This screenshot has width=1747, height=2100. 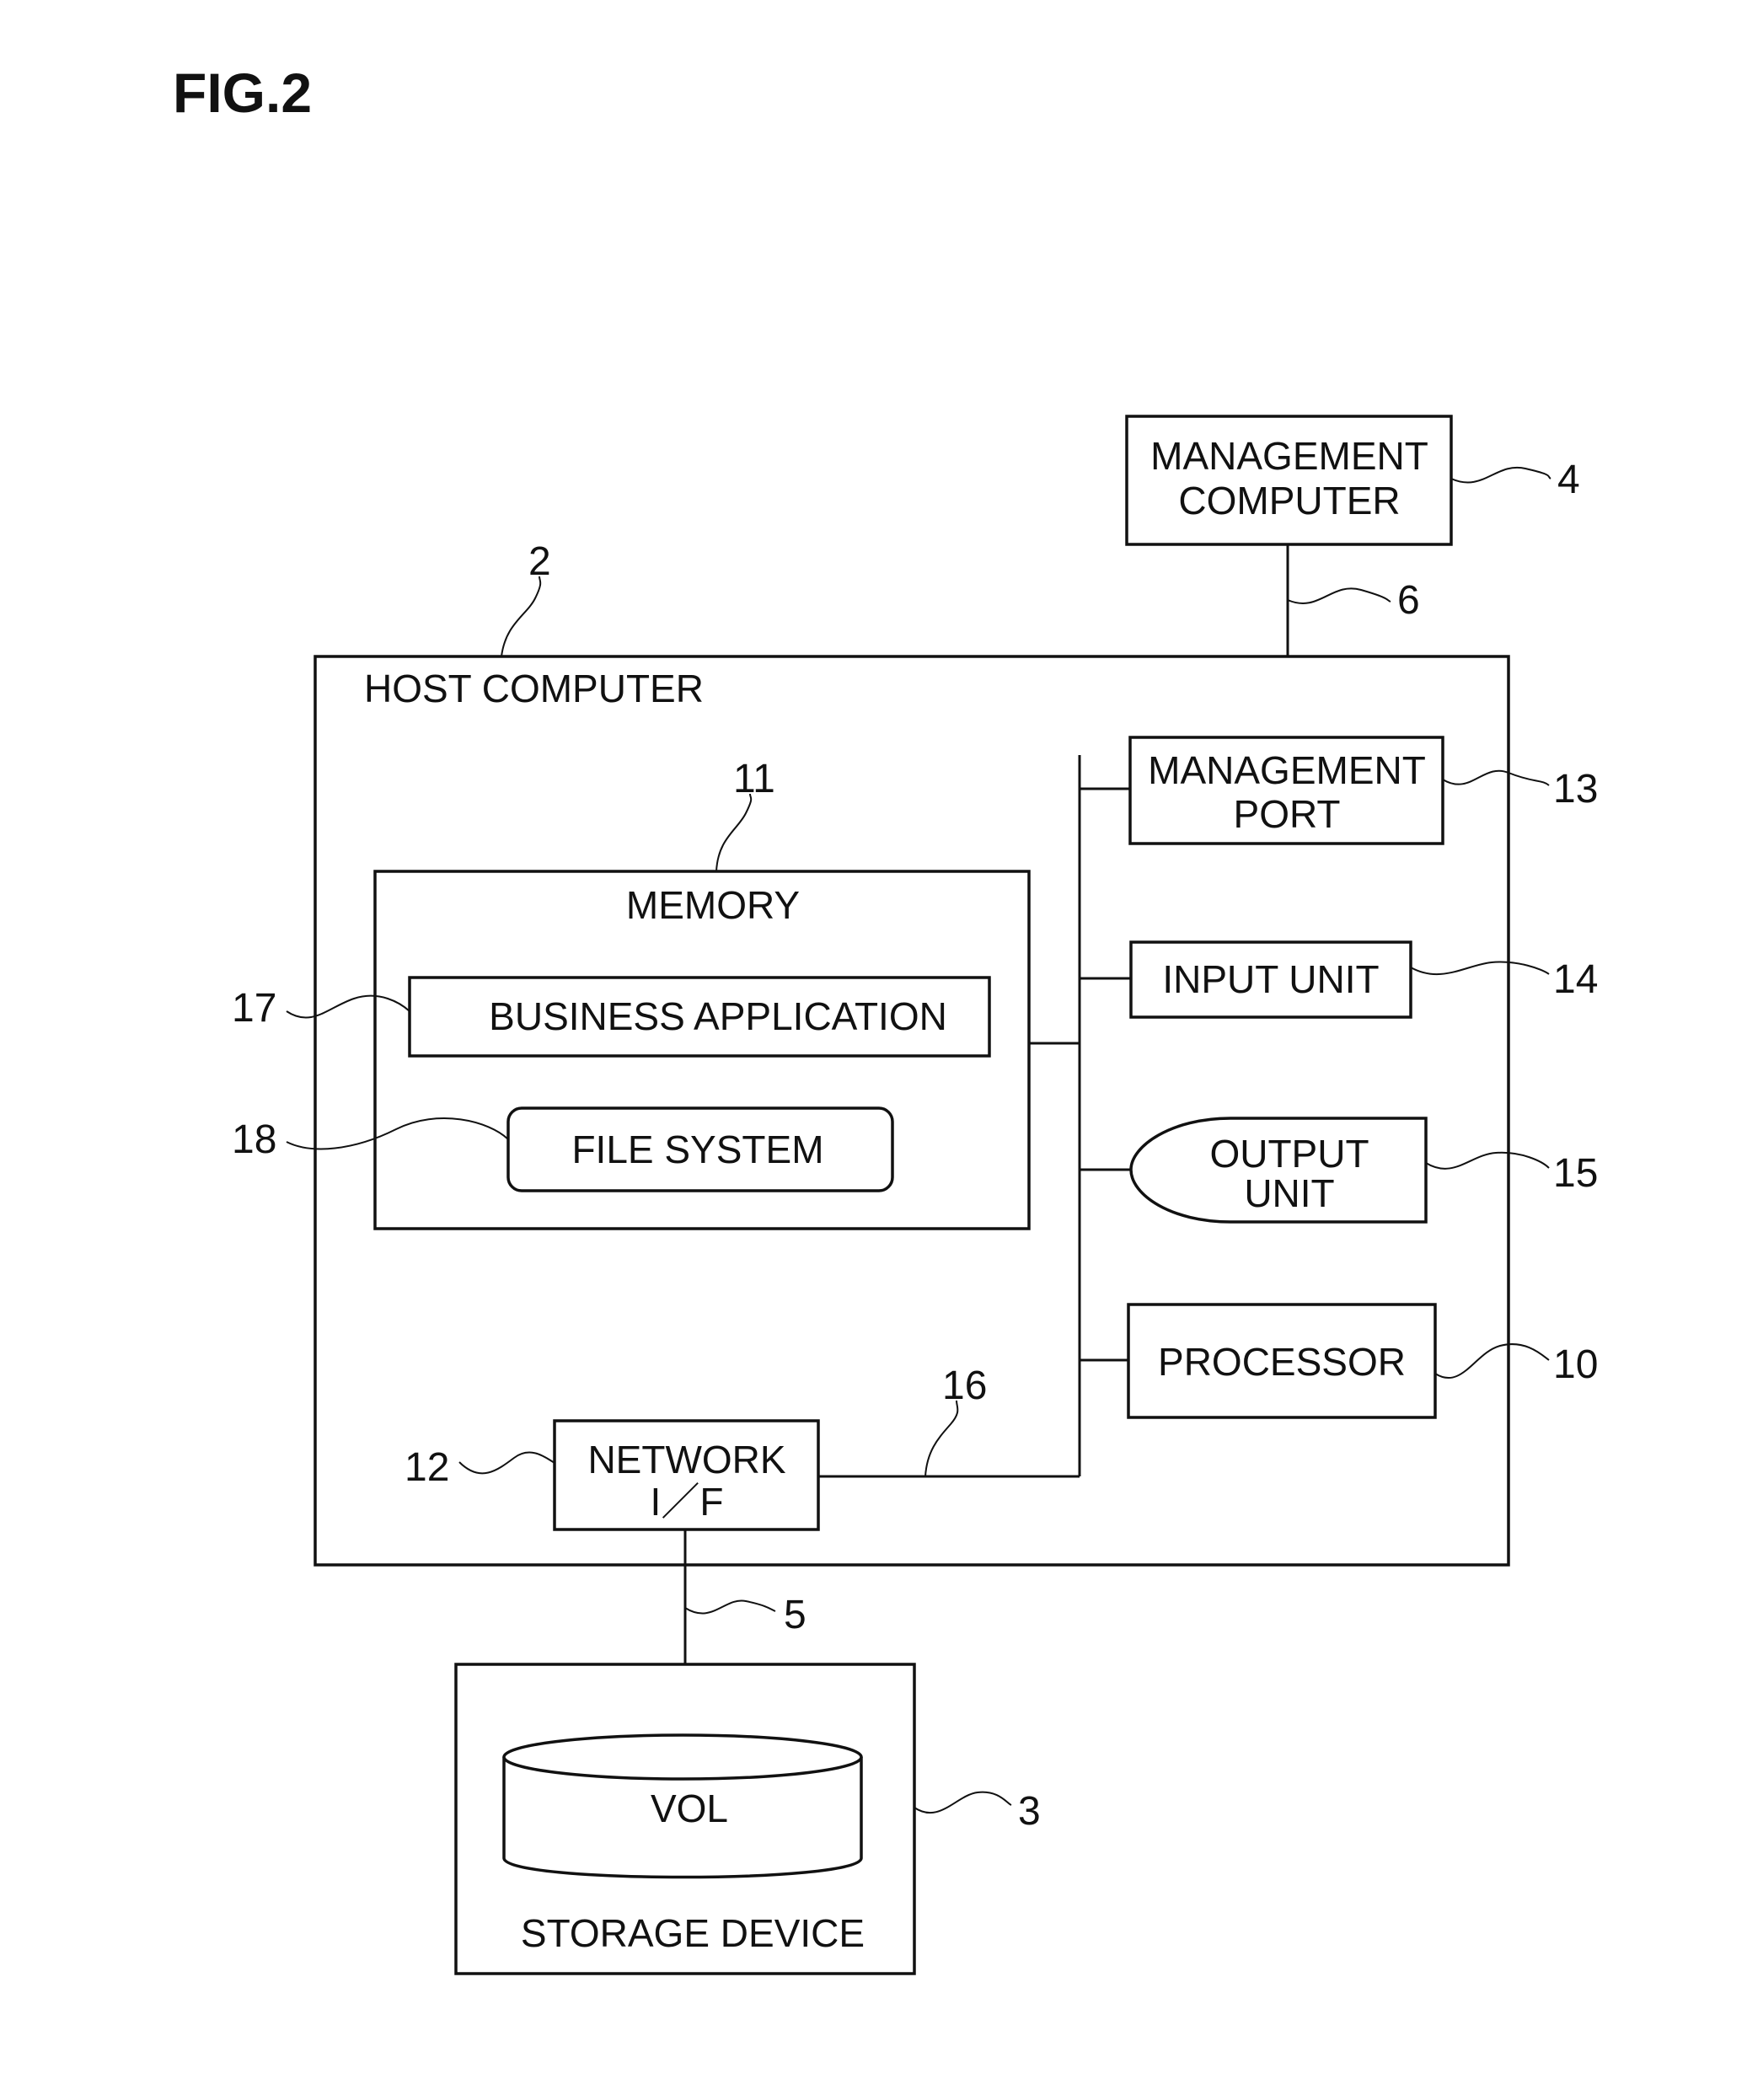 What do you see at coordinates (1289, 500) in the screenshot?
I see `management-computer-label-line2: COMPUTER` at bounding box center [1289, 500].